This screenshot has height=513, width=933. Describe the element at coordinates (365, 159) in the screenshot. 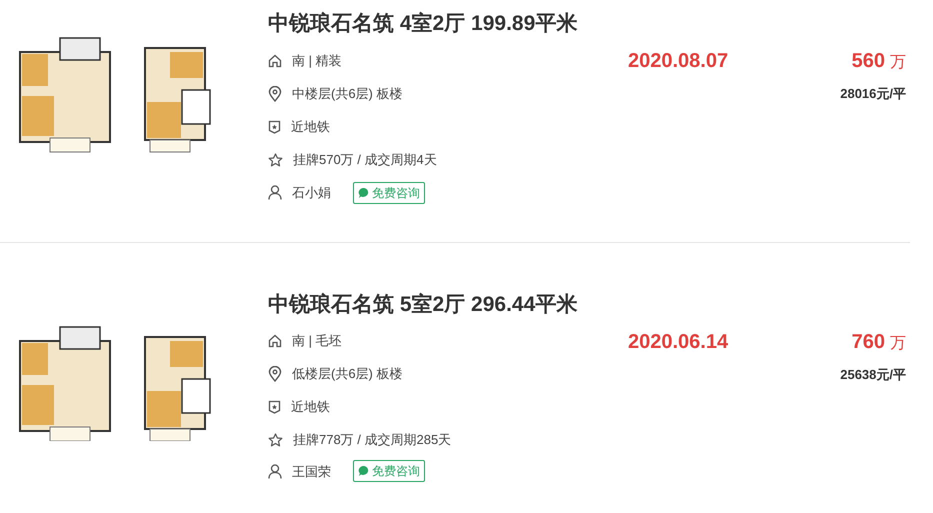

I see `info-text: 挂牌570万 / 成交周期4天` at that location.